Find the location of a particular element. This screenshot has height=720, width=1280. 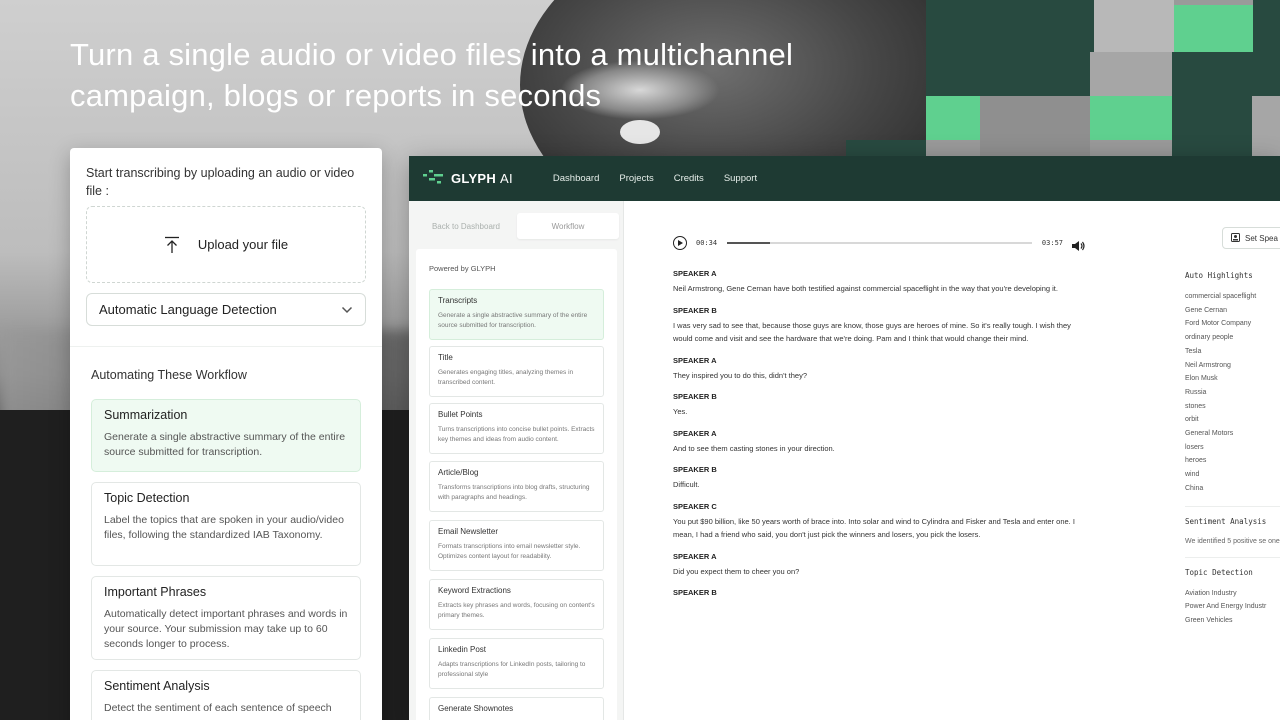

set-speaker-label: Set Spea is located at coordinates (1261, 238).